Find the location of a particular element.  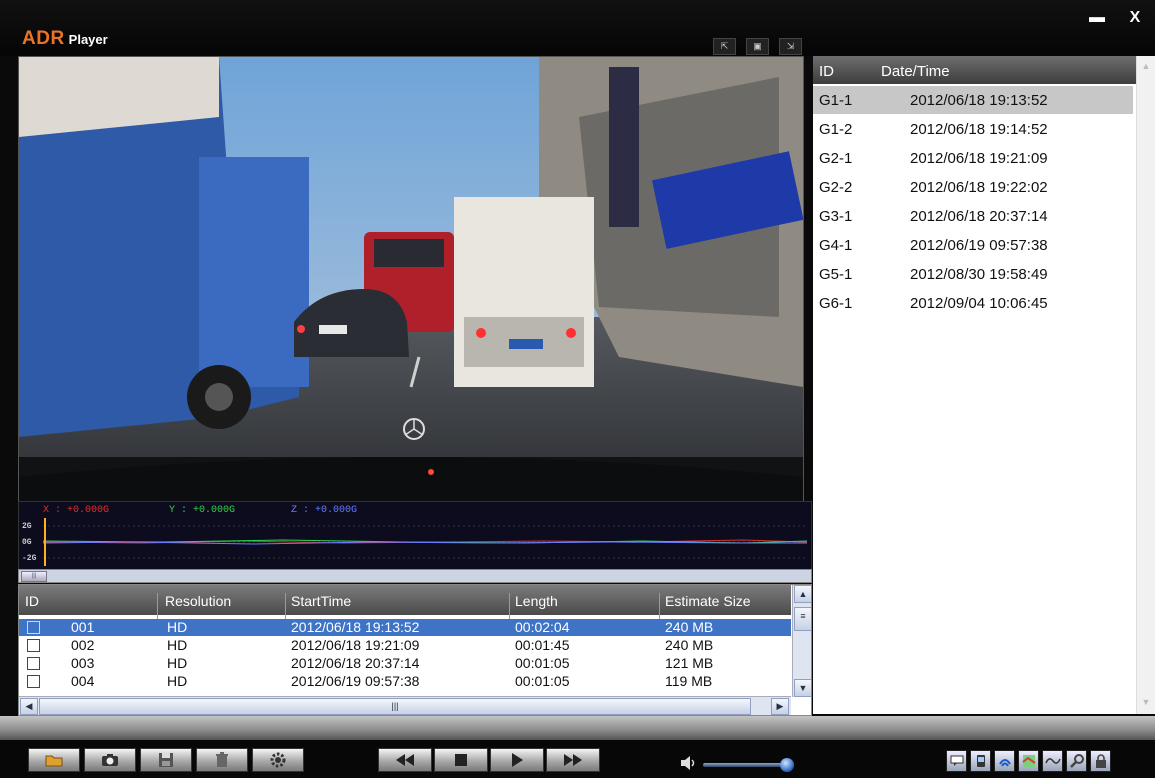

folder-icon is located at coordinates (54, 761).